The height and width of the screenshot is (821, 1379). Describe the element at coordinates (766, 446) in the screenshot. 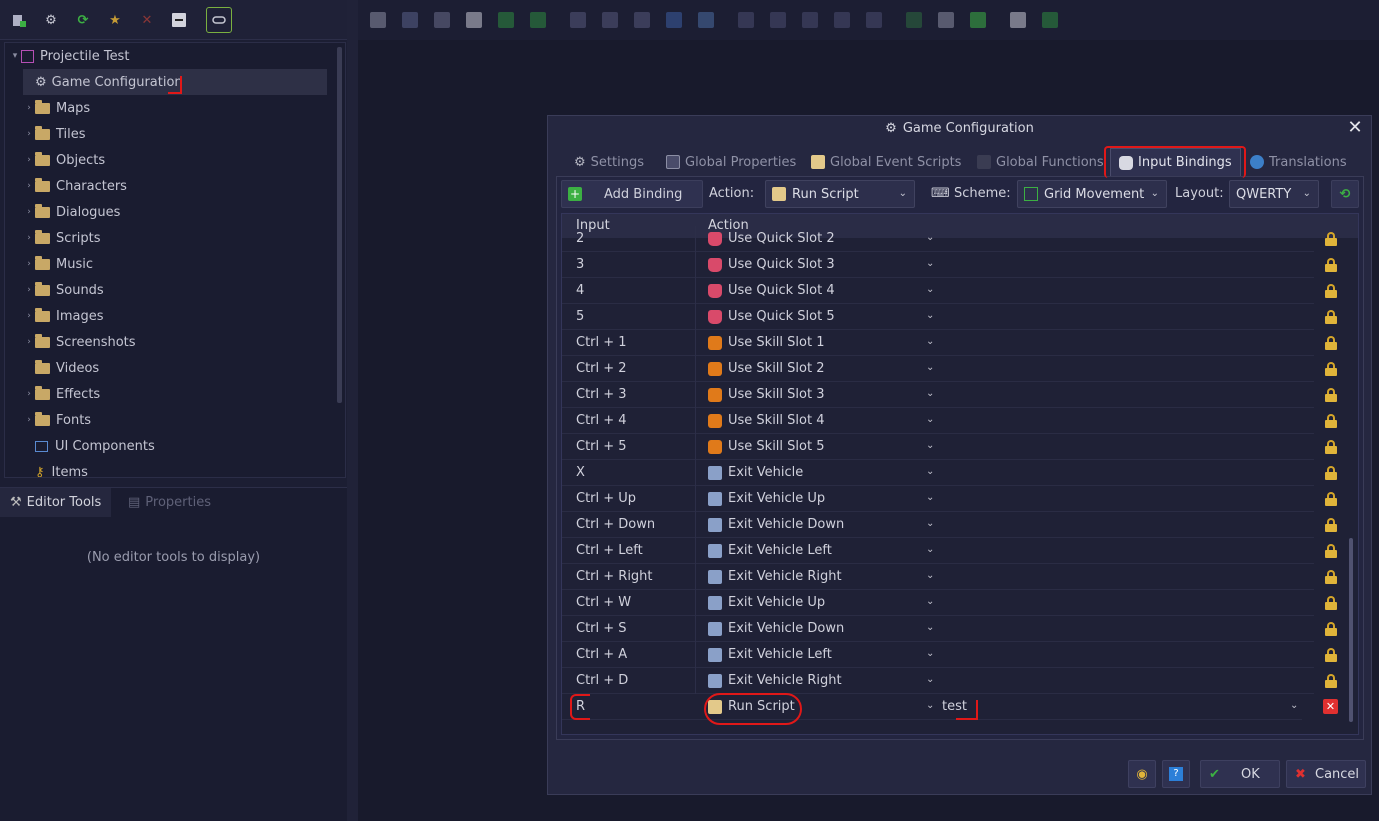

I see `binding-action: Use Skill Slot 5` at that location.